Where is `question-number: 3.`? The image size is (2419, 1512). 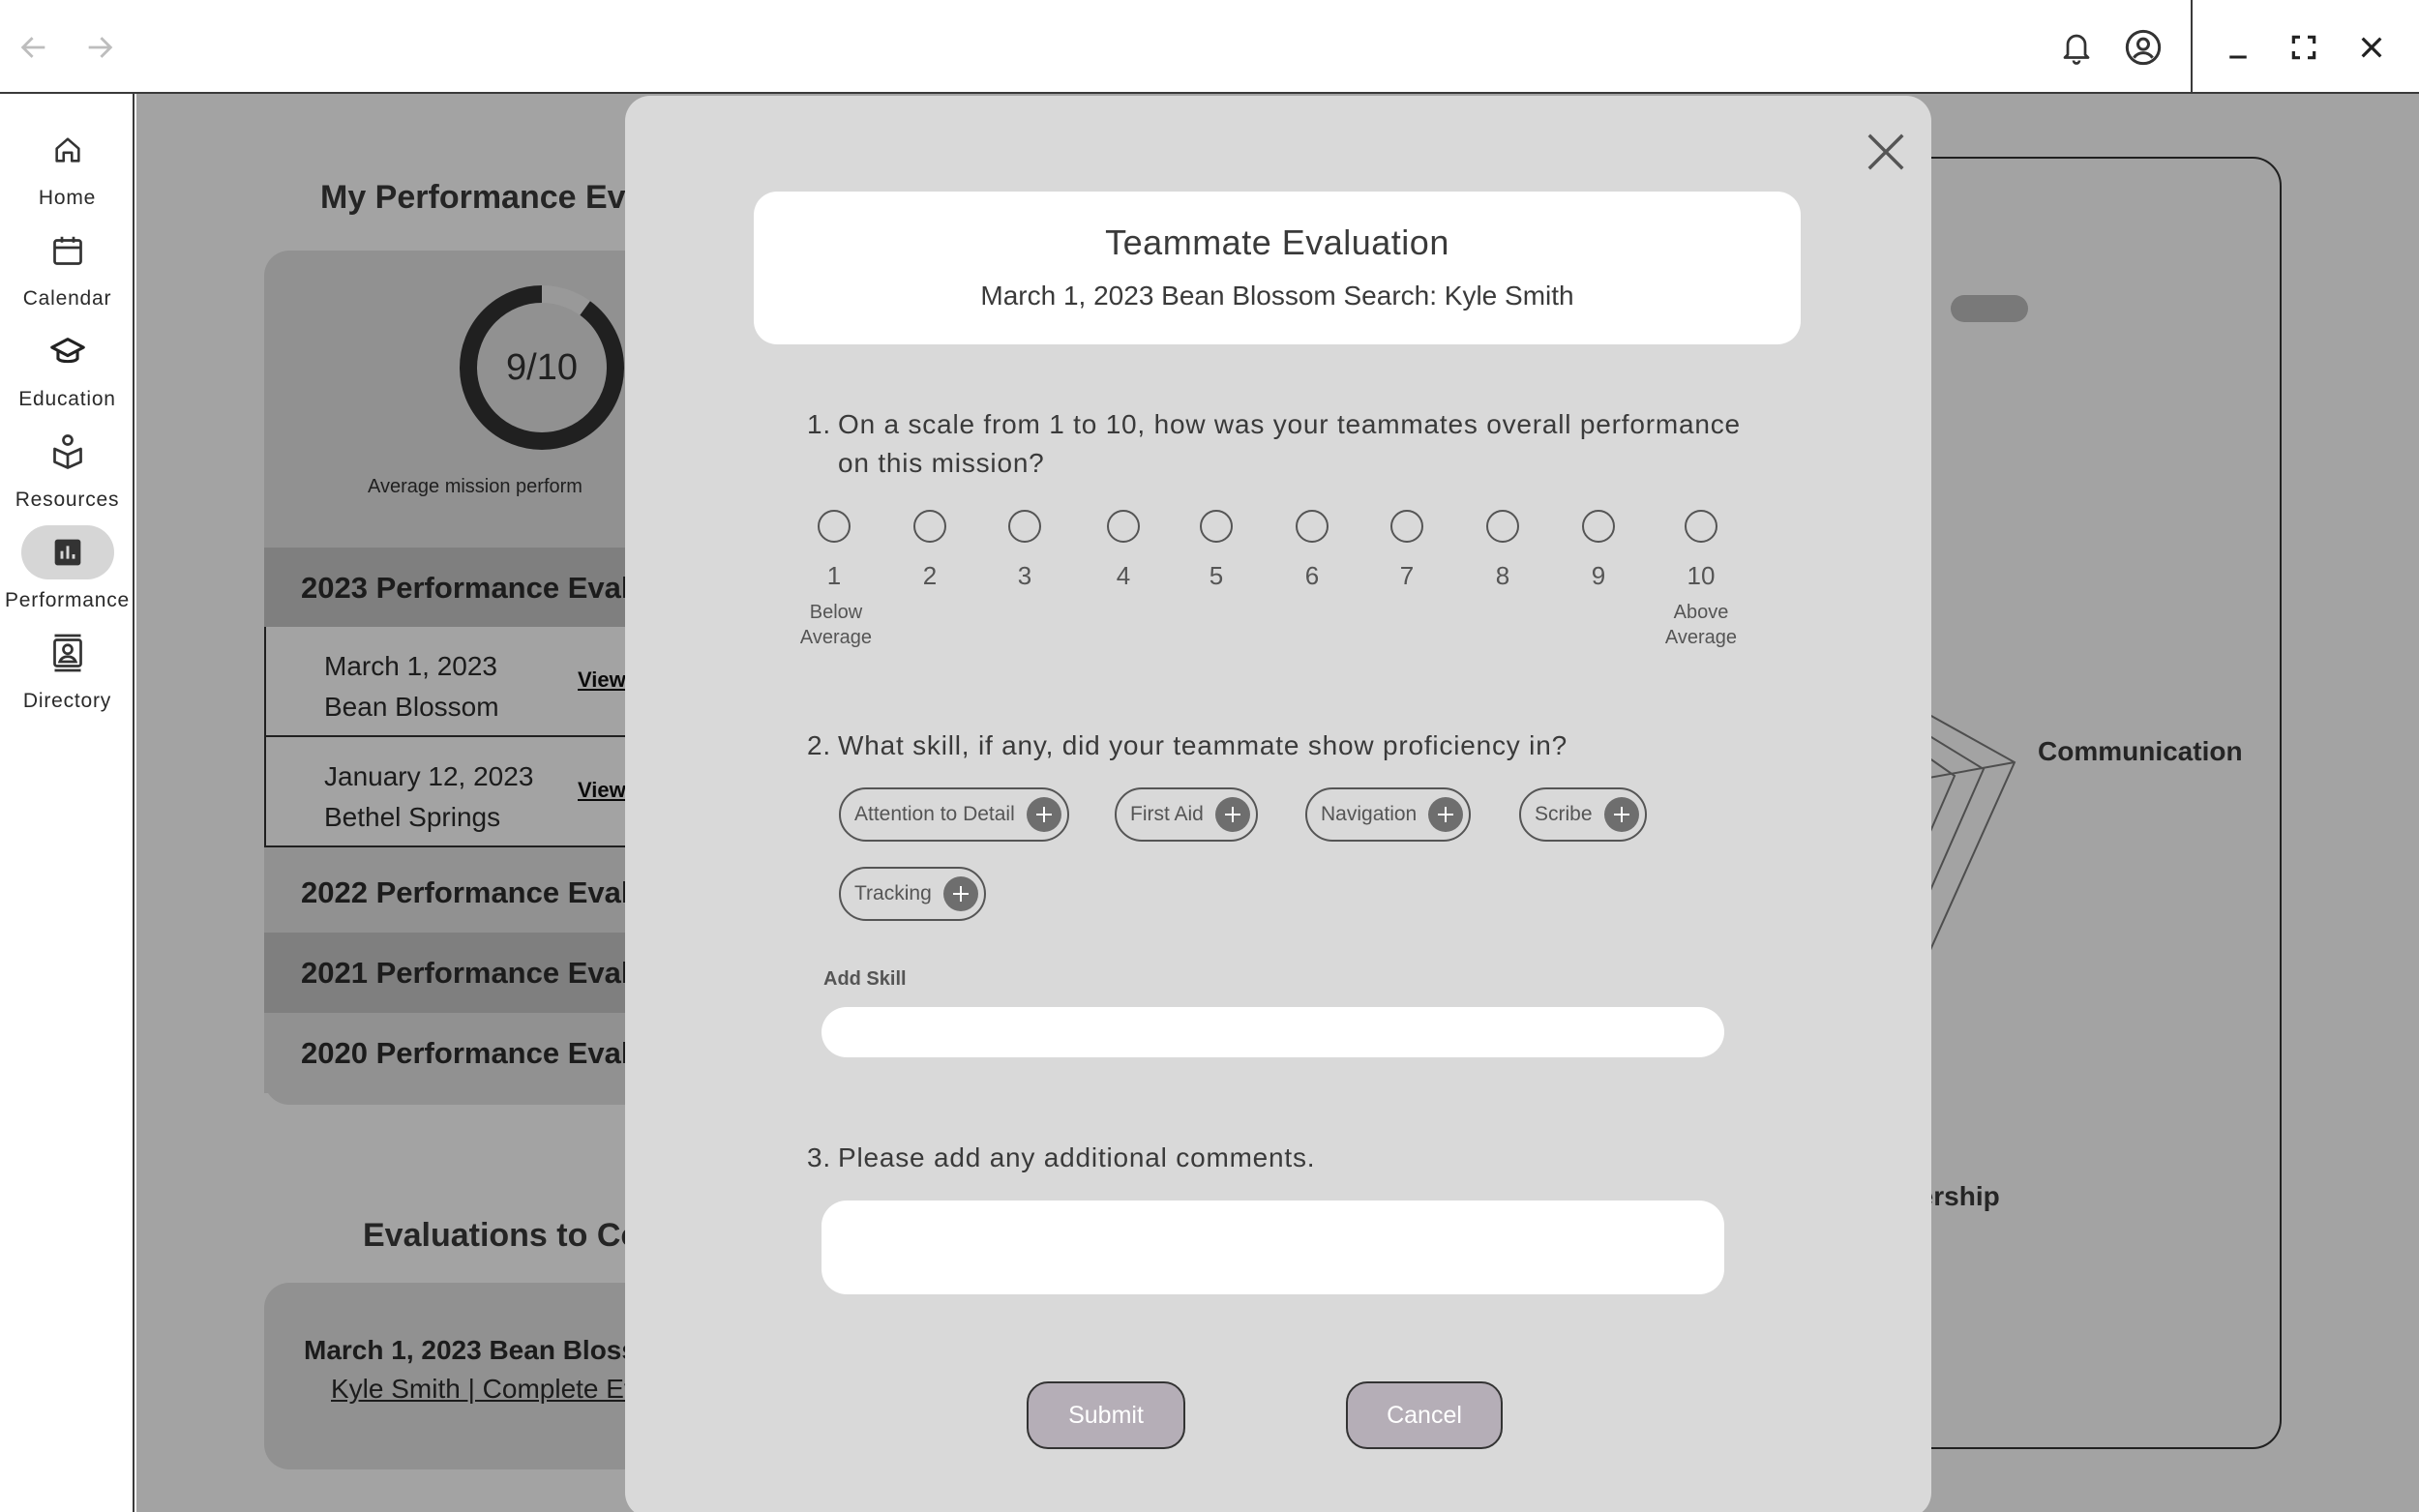 question-number: 3. is located at coordinates (819, 1157).